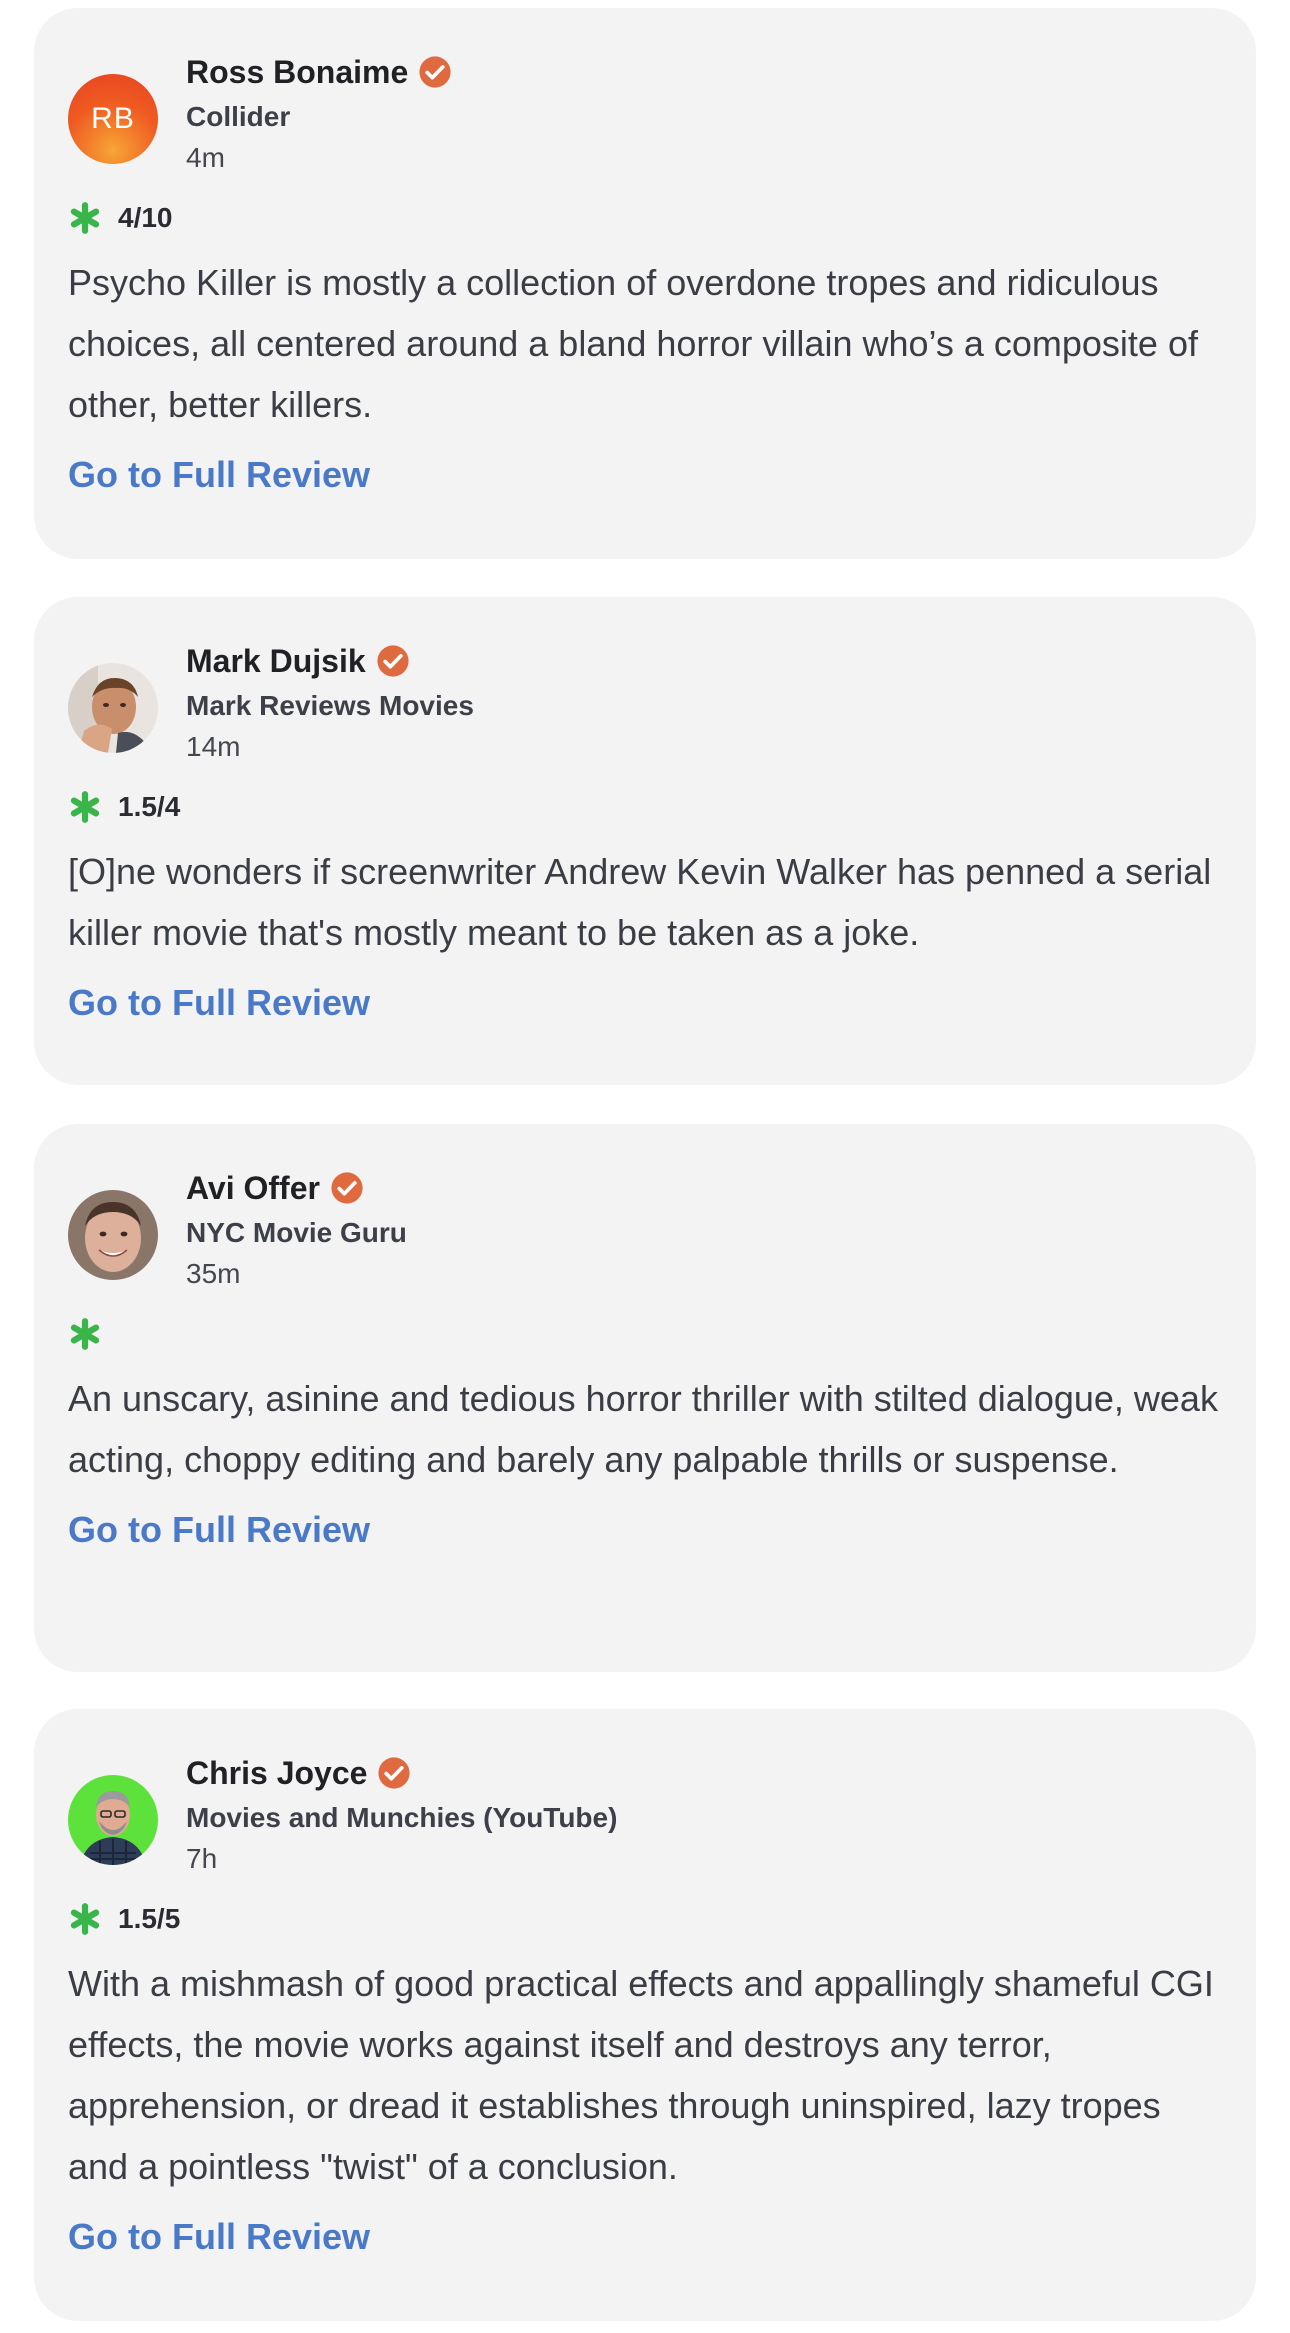 Image resolution: width=1290 pixels, height=2333 pixels. I want to click on rating-row: 1.5/4, so click(645, 807).